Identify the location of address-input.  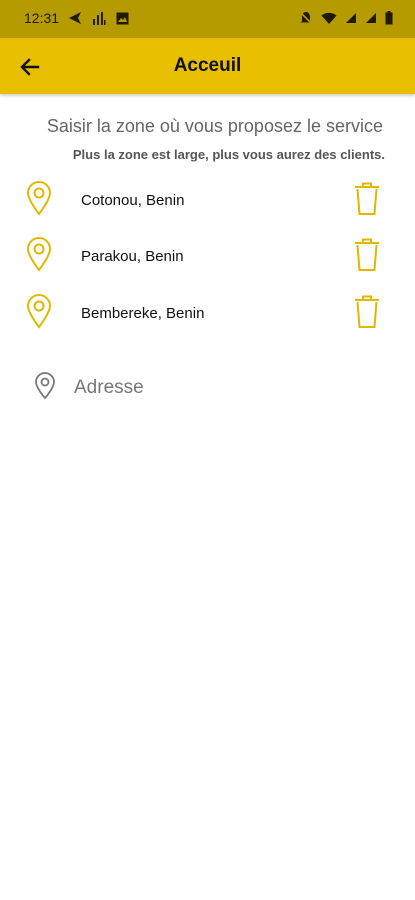
(224, 388).